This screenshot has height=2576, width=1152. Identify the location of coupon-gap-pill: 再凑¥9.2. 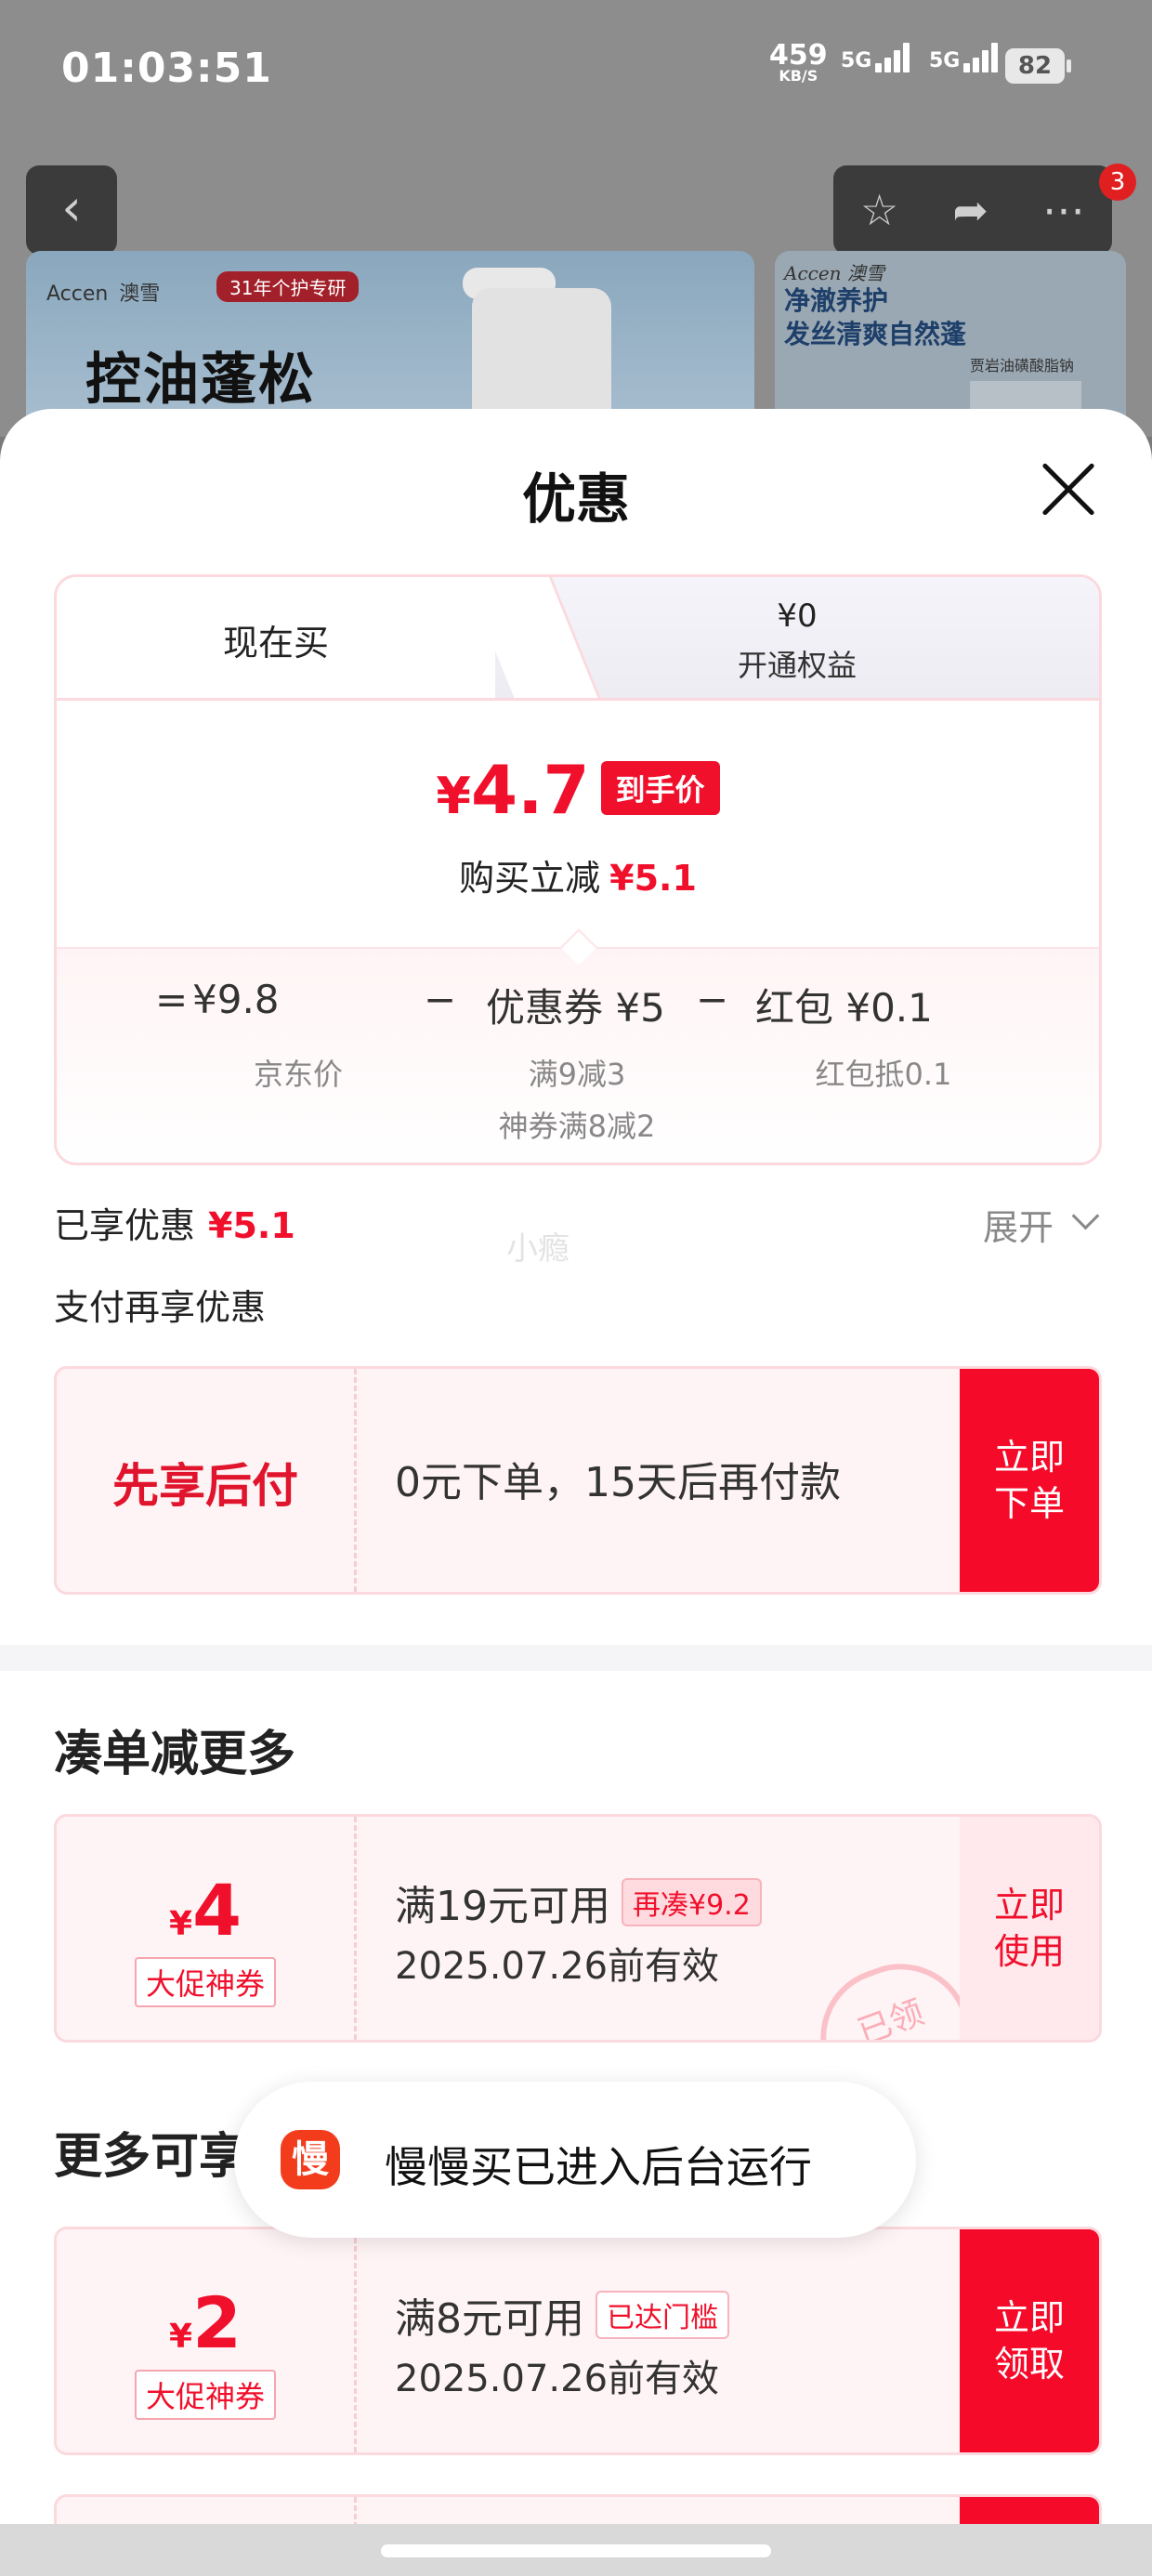
(692, 1902).